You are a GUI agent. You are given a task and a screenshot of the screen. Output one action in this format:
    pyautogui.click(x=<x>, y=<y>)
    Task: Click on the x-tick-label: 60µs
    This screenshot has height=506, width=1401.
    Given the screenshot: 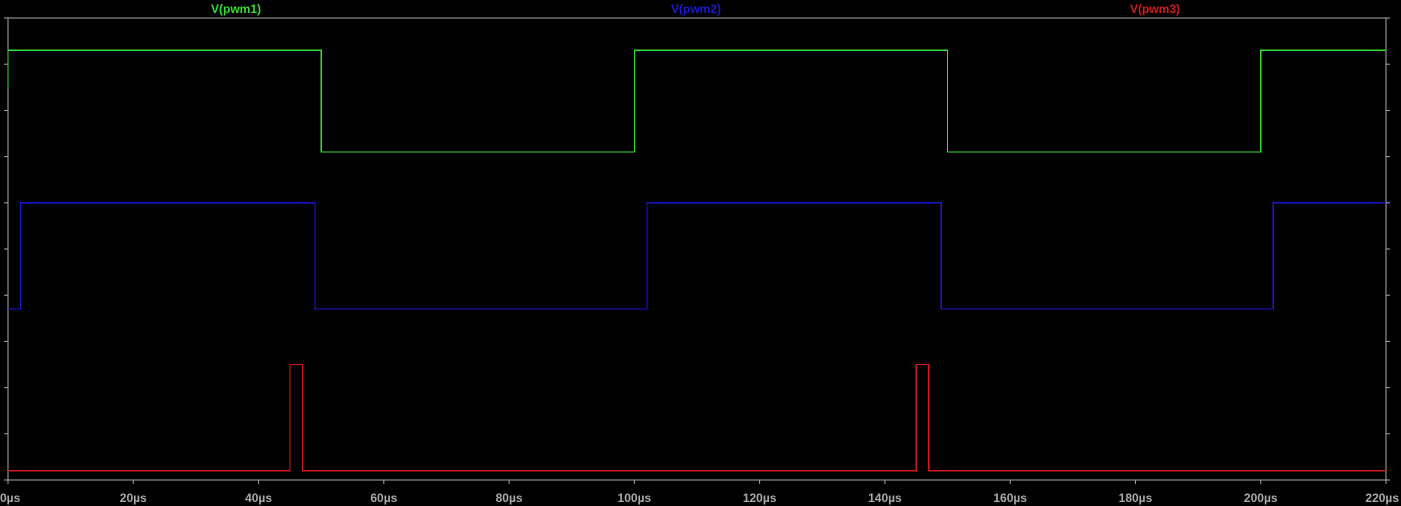 What is the action you would take?
    pyautogui.click(x=383, y=498)
    